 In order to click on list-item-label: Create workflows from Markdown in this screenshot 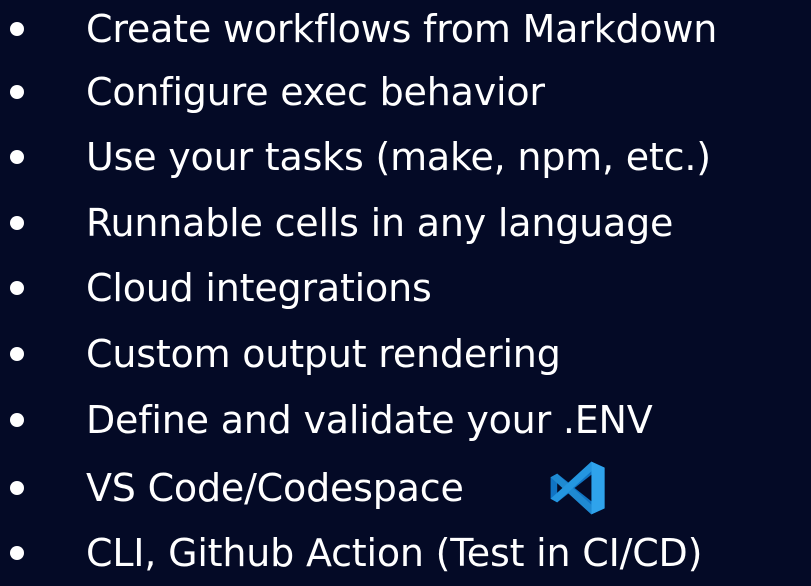, I will do `click(402, 29)`.